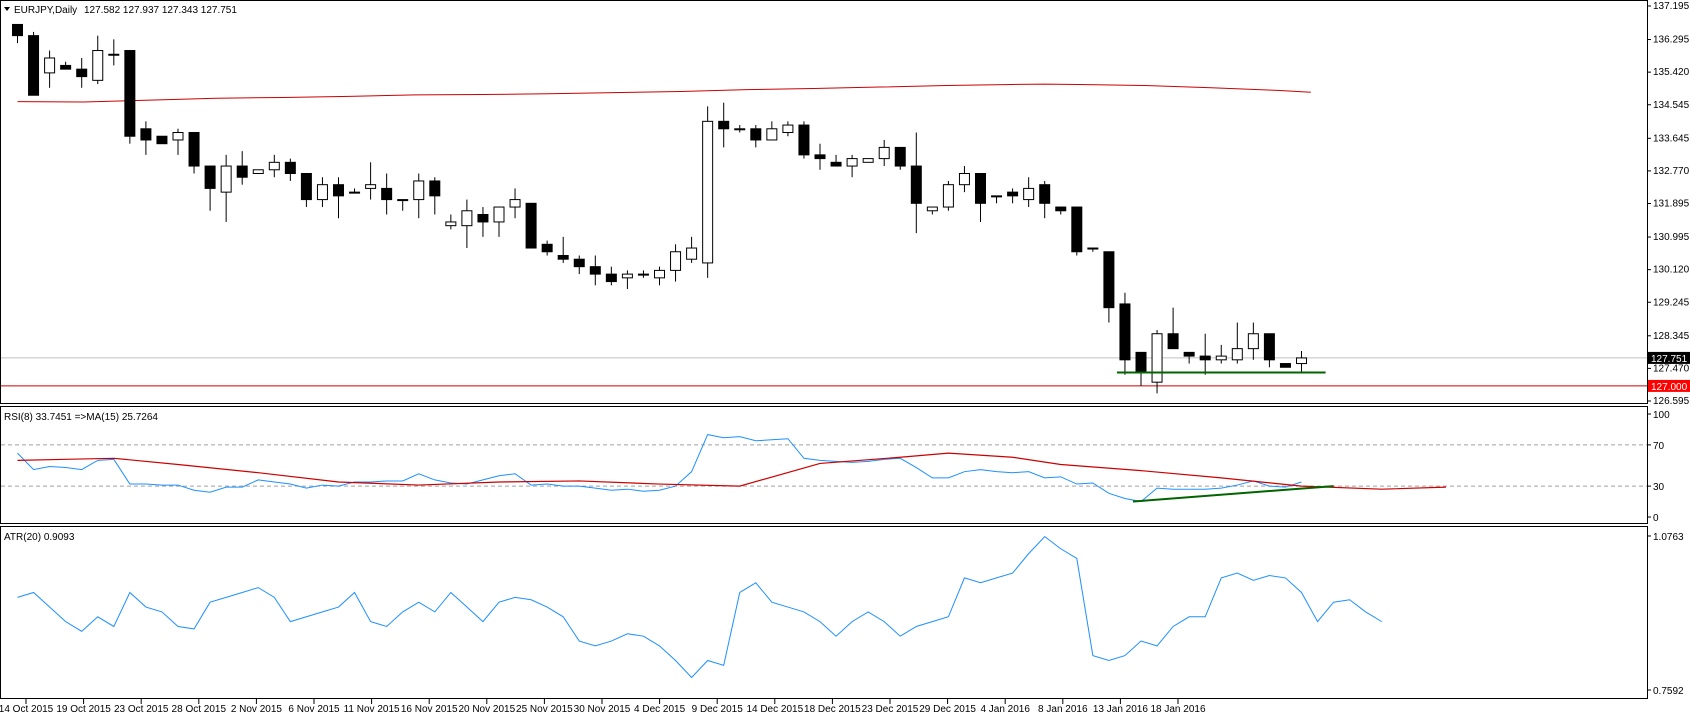 This screenshot has height=718, width=1690. Describe the element at coordinates (314, 709) in the screenshot. I see `date-tick-label: 6 Nov 2015` at that location.